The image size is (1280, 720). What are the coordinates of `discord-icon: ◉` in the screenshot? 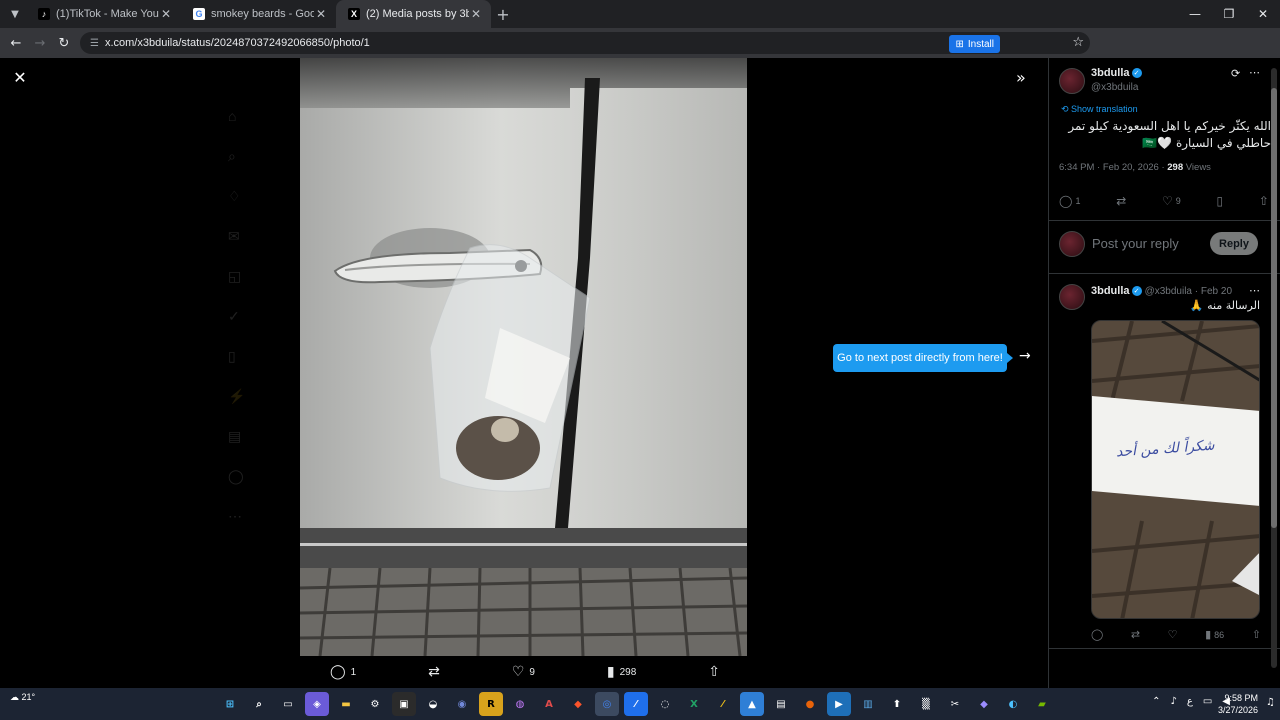 It's located at (462, 704).